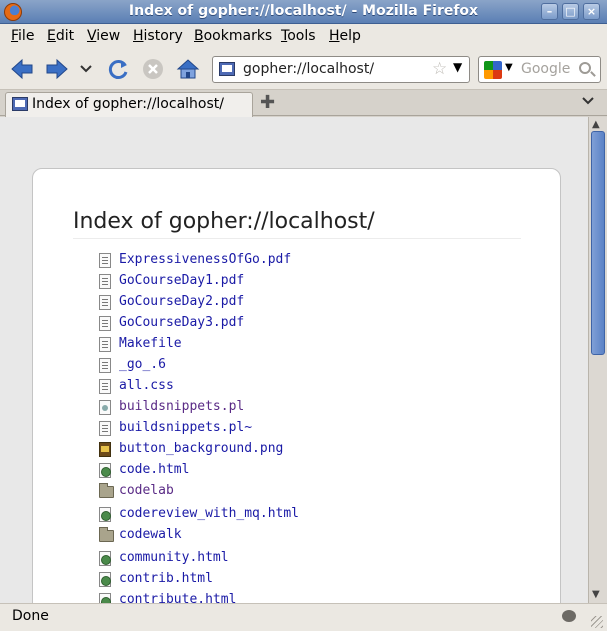 The image size is (607, 631). What do you see at coordinates (596, 594) in the screenshot?
I see `scroll-down-arrow-icon: ▼` at bounding box center [596, 594].